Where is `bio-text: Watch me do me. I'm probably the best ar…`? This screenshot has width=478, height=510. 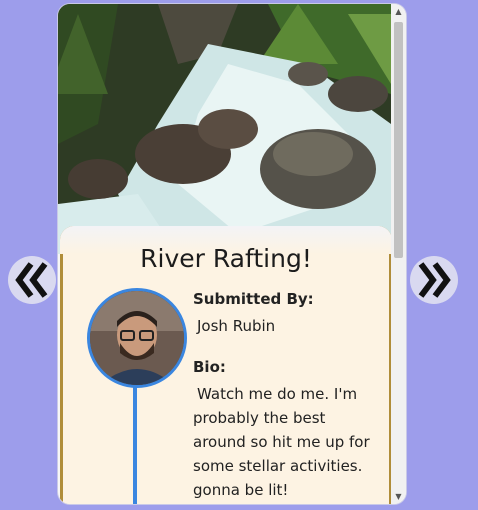
bio-text: Watch me do me. I'm probably the best ar… is located at coordinates (281, 442).